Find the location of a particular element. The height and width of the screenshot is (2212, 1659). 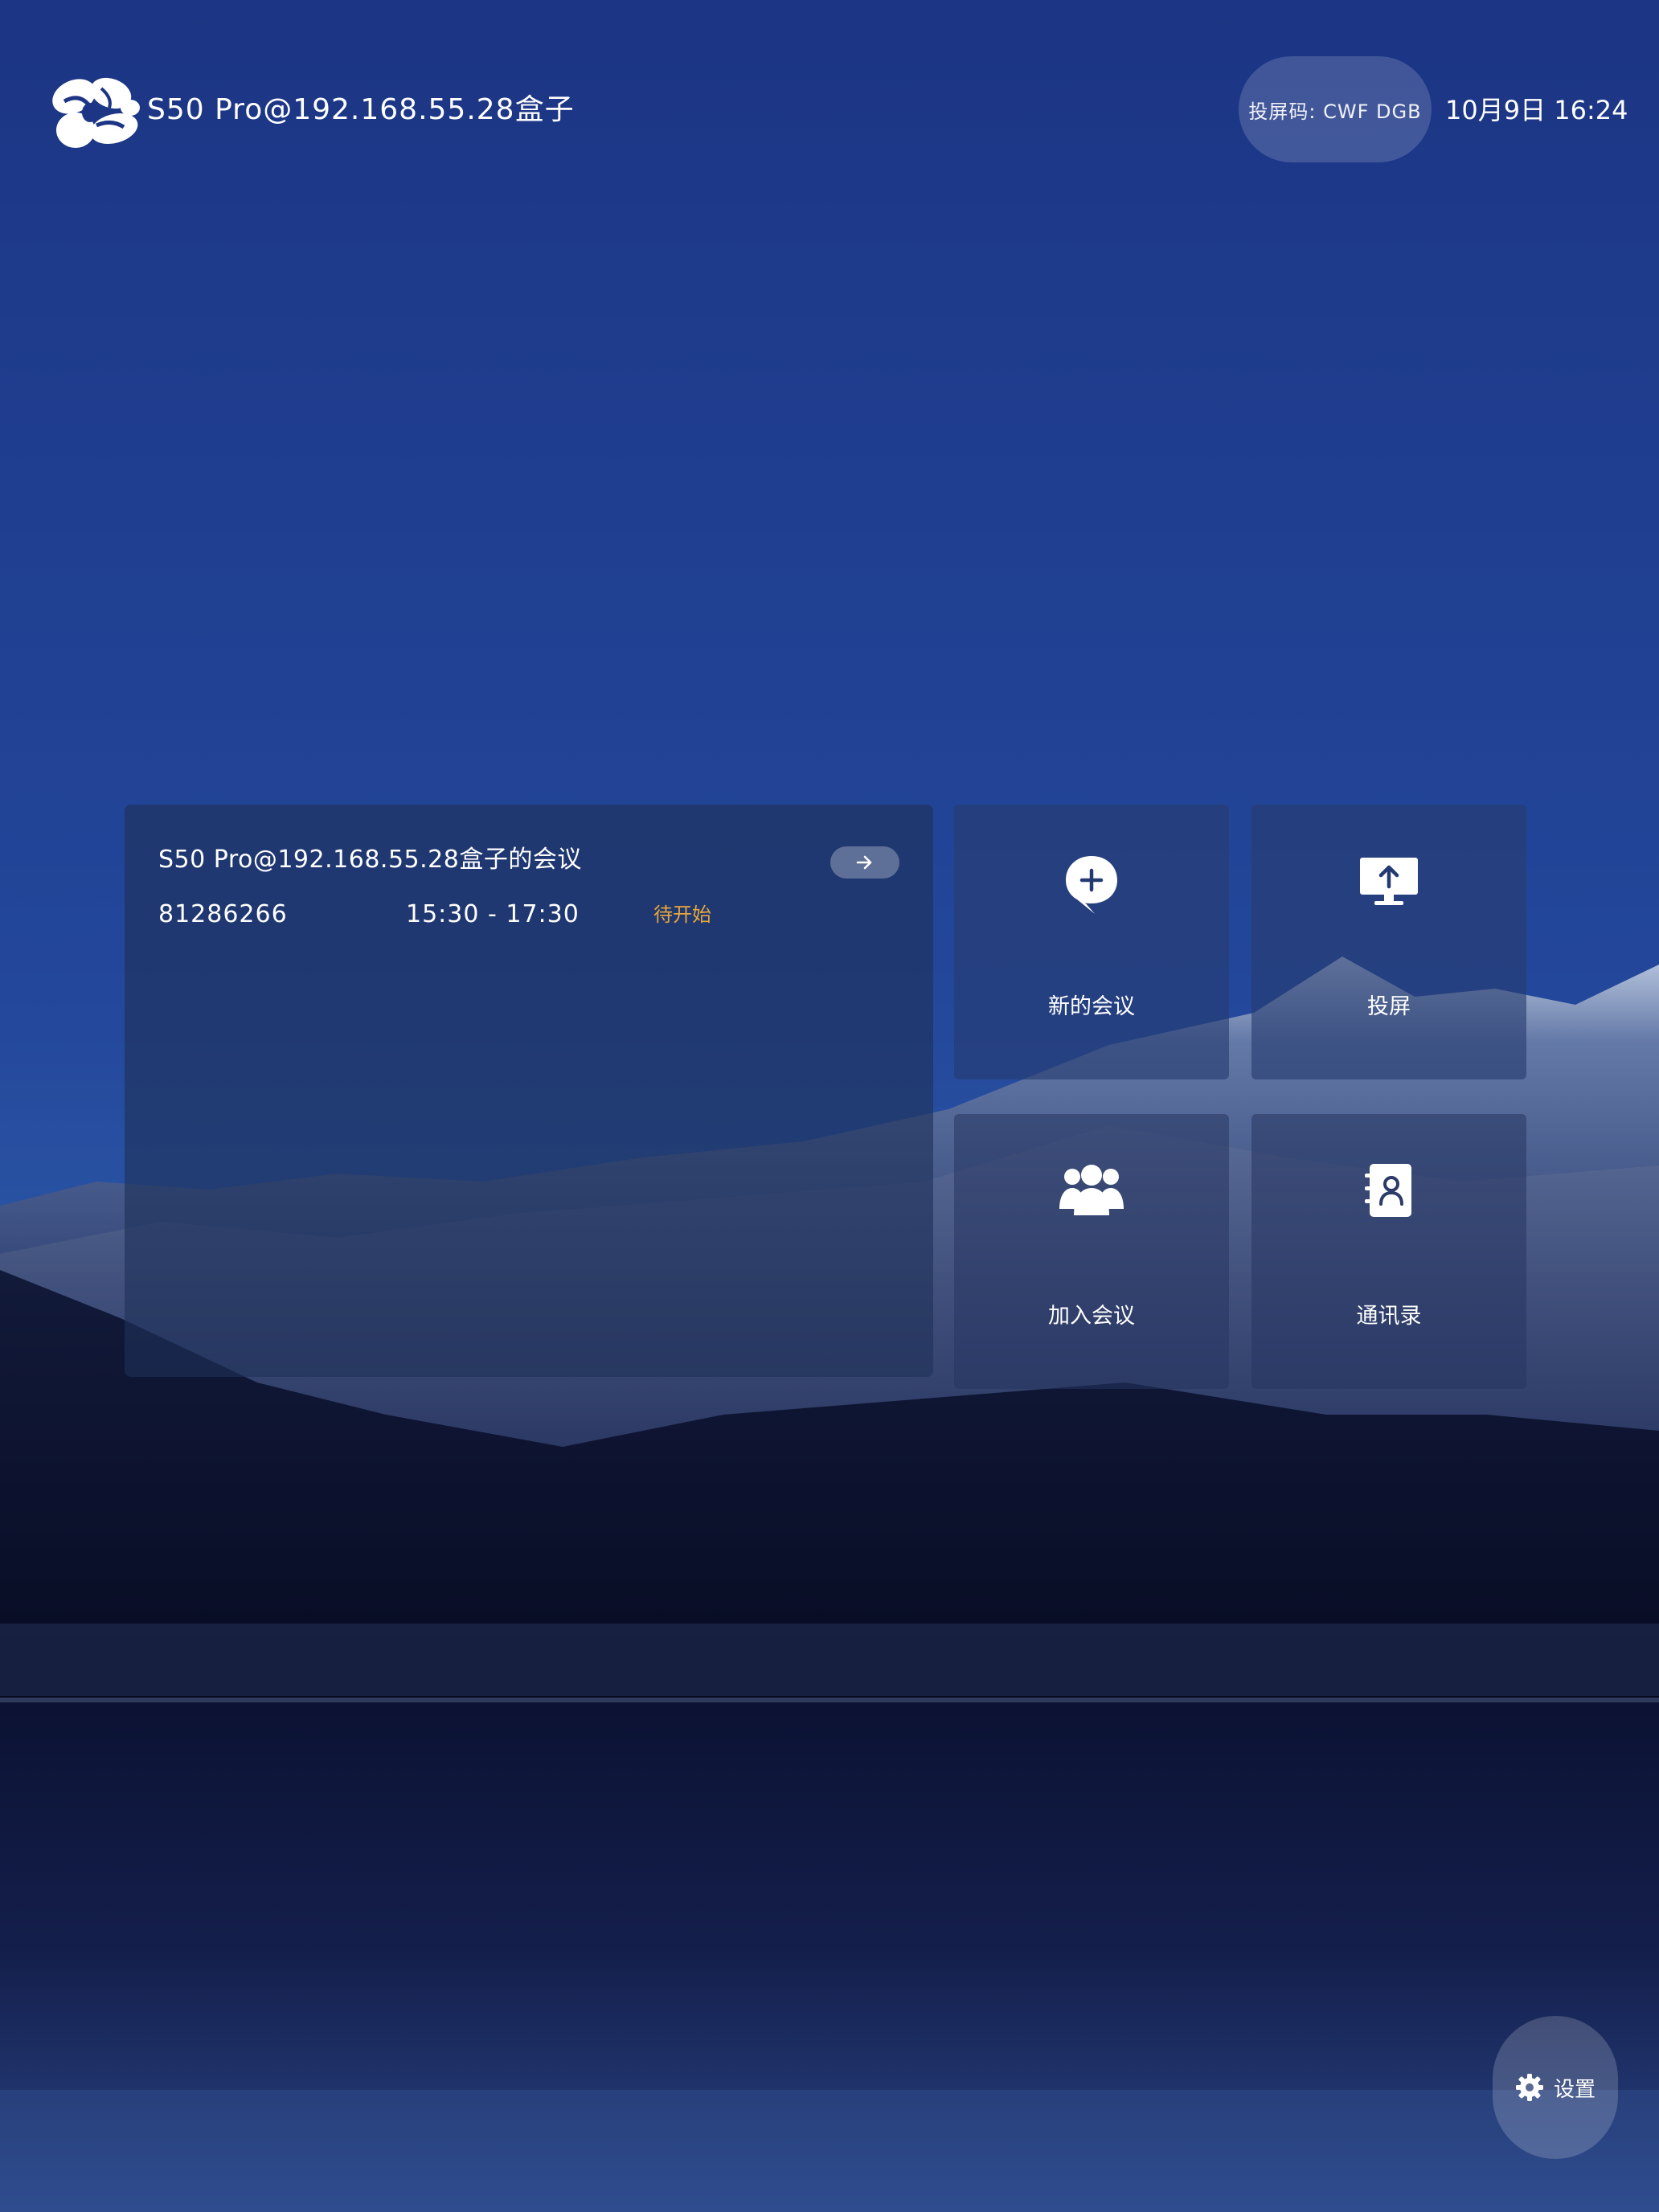

cast-code-text: 投屏码: CWF DGB is located at coordinates (1335, 111).